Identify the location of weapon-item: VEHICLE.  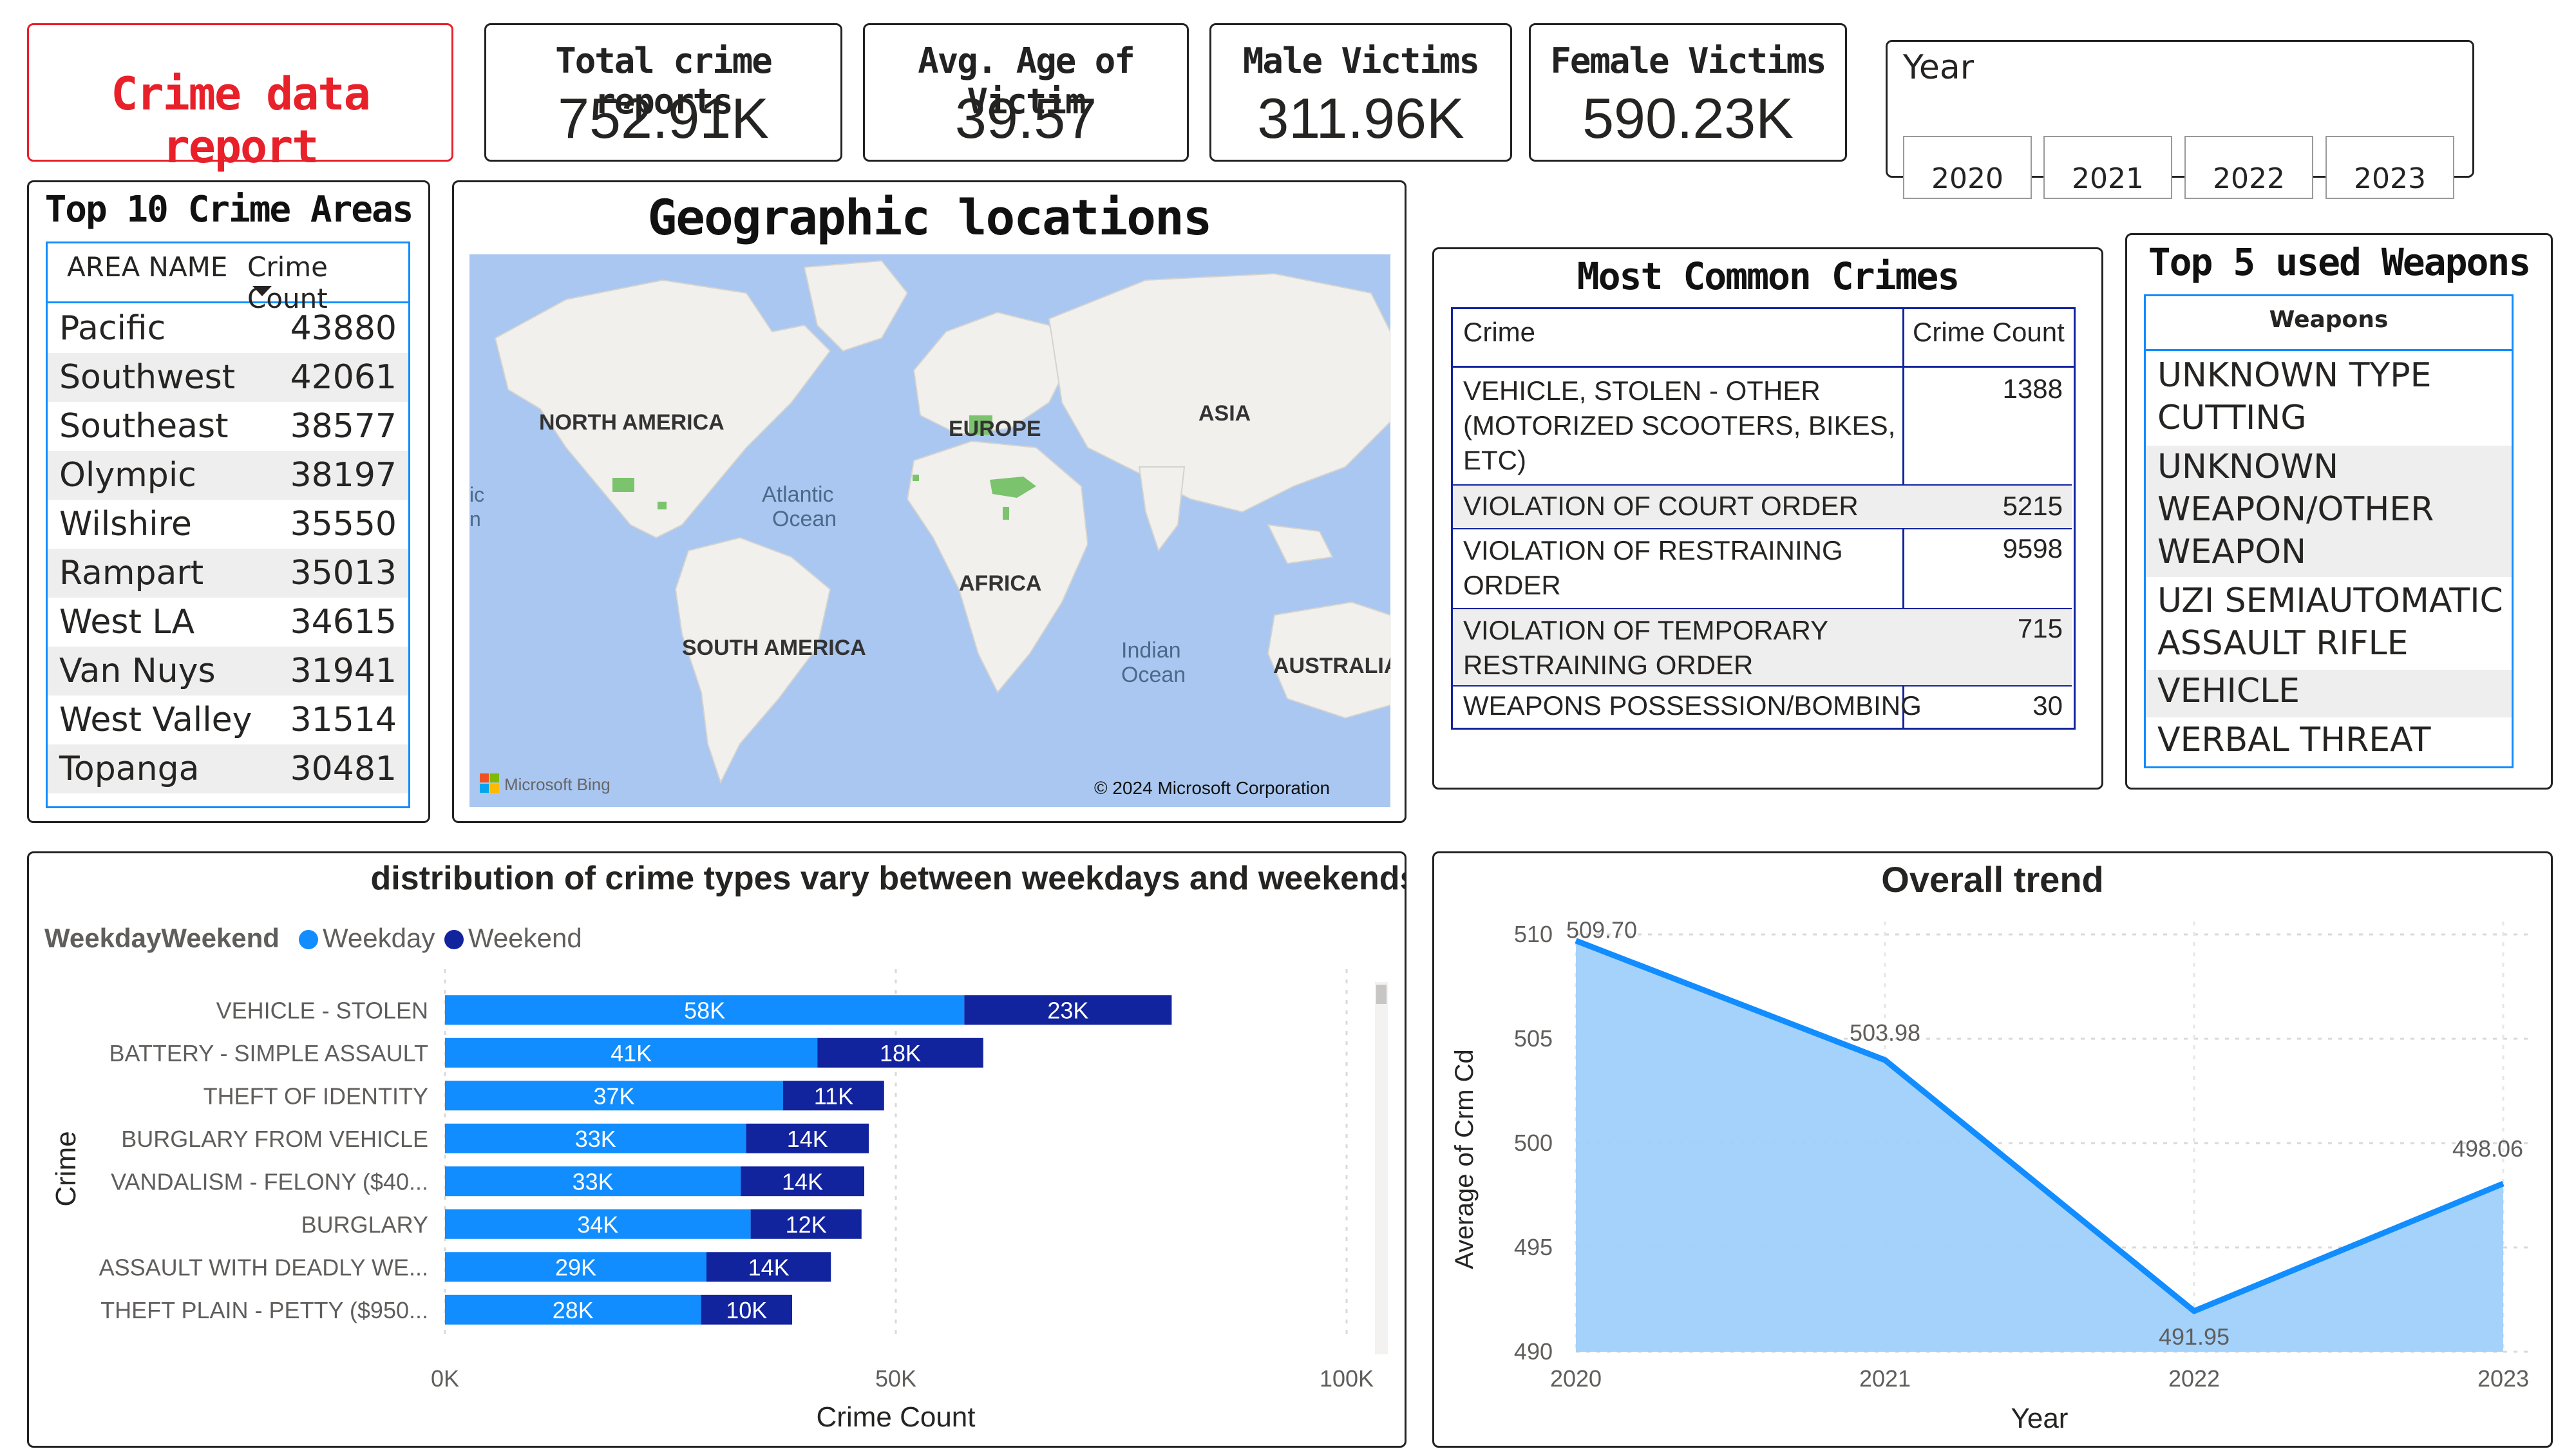
(2329, 693).